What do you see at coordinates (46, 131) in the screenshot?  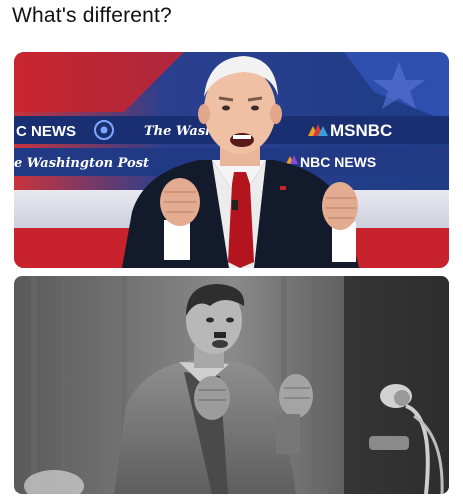 I see `banner-cnews-label: C NEWS` at bounding box center [46, 131].